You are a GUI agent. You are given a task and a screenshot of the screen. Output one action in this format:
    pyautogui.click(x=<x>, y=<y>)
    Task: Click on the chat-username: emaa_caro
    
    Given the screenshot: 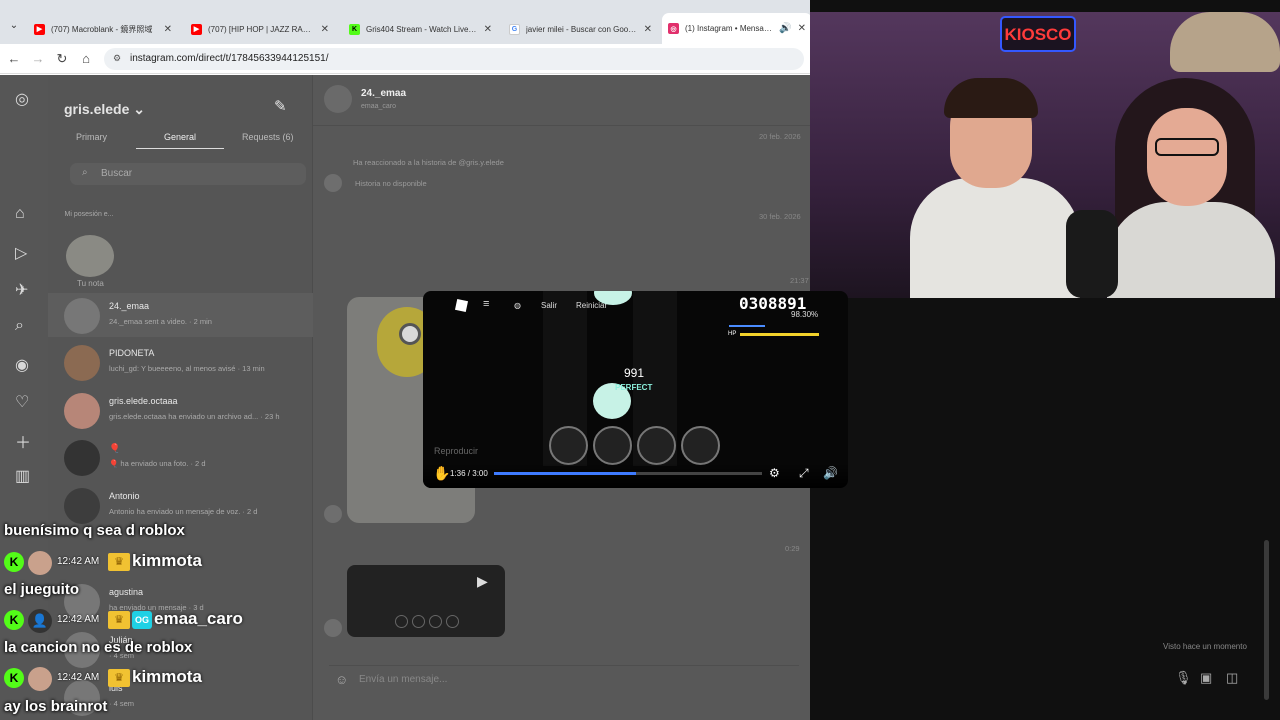 What is the action you would take?
    pyautogui.click(x=198, y=619)
    